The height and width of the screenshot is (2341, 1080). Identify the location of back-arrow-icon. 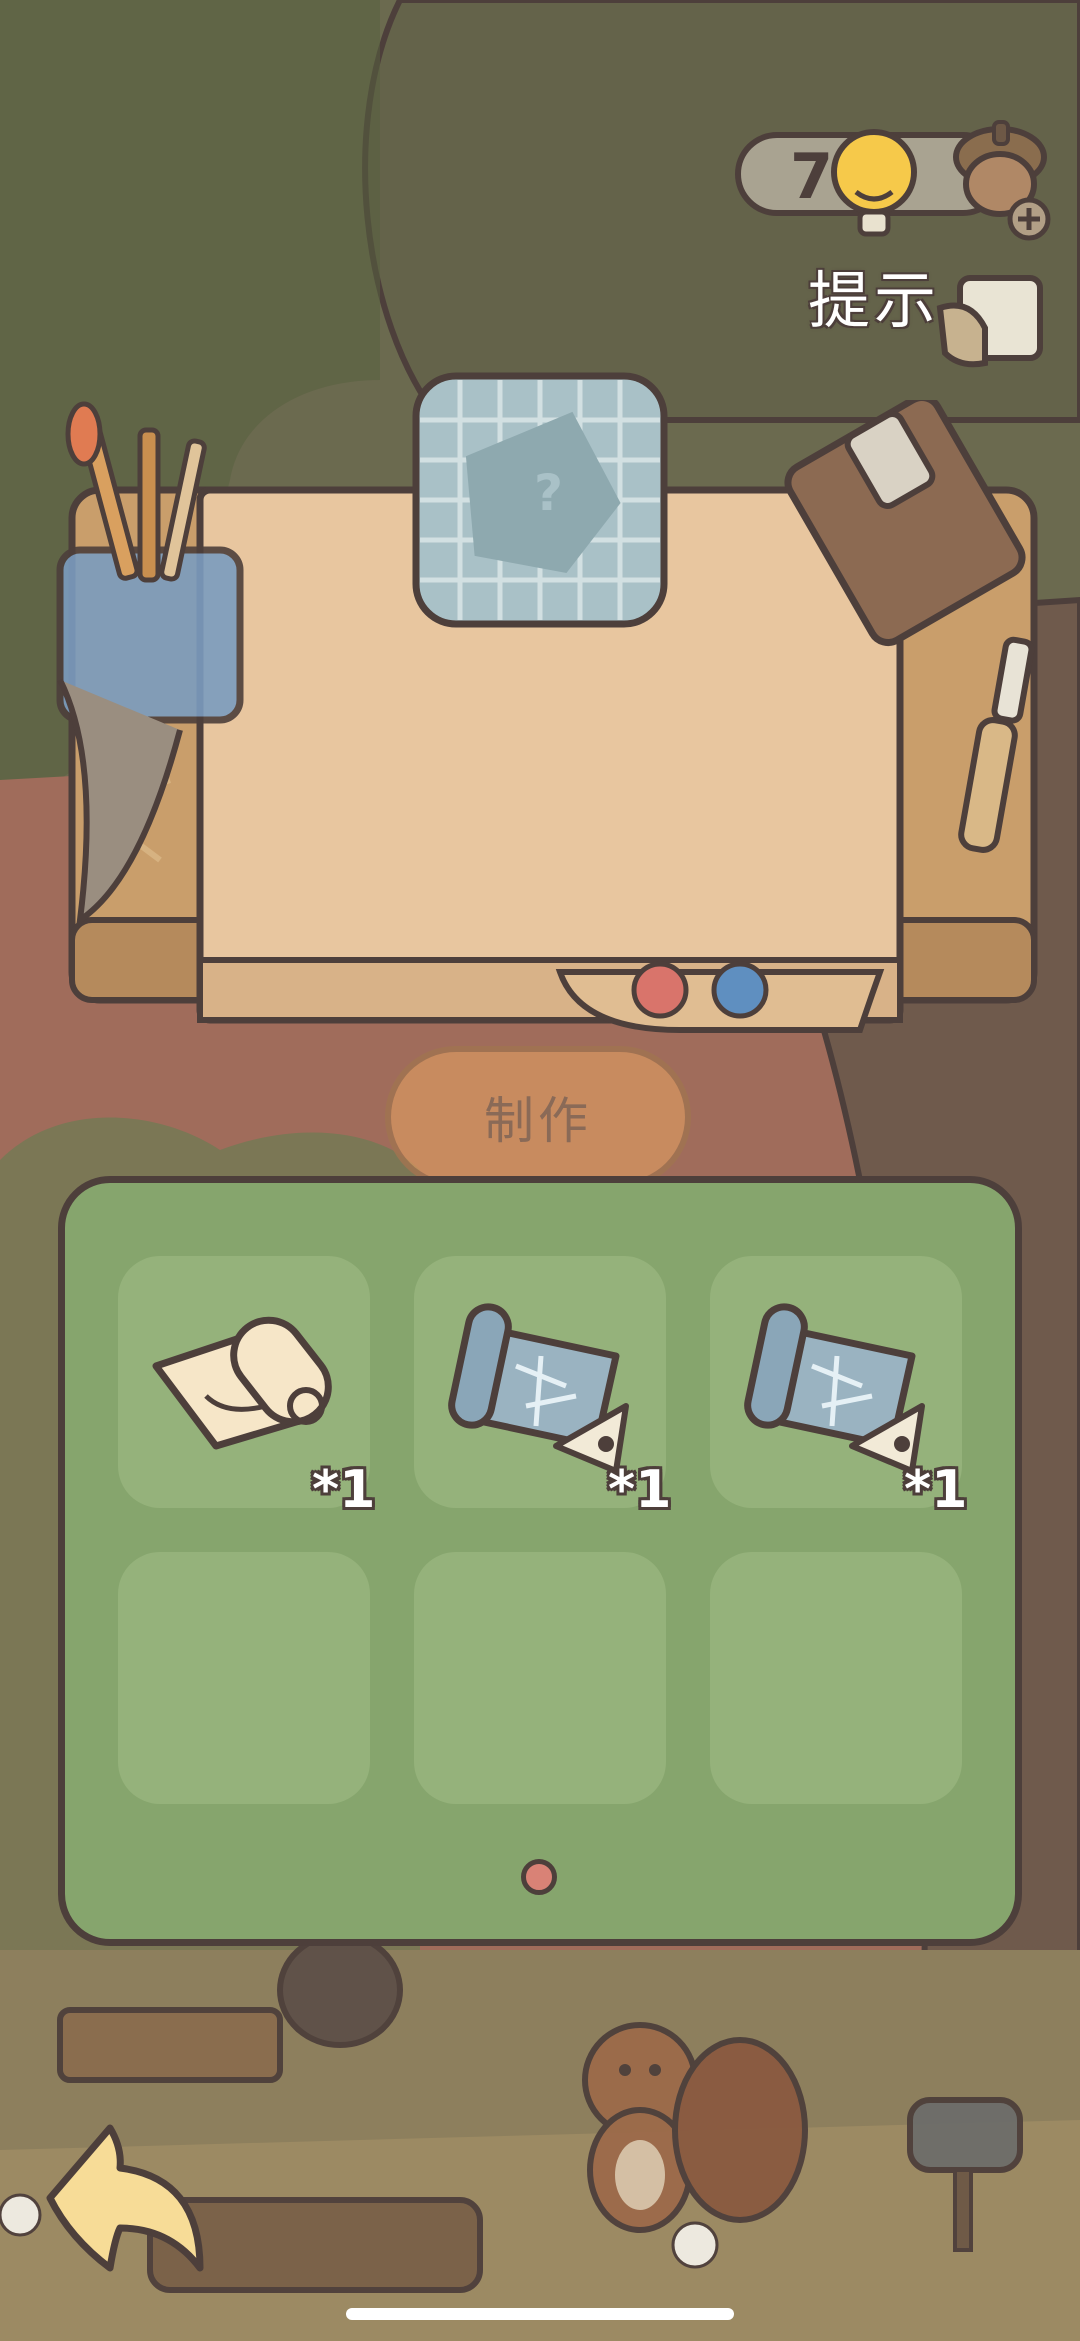
(125, 2198).